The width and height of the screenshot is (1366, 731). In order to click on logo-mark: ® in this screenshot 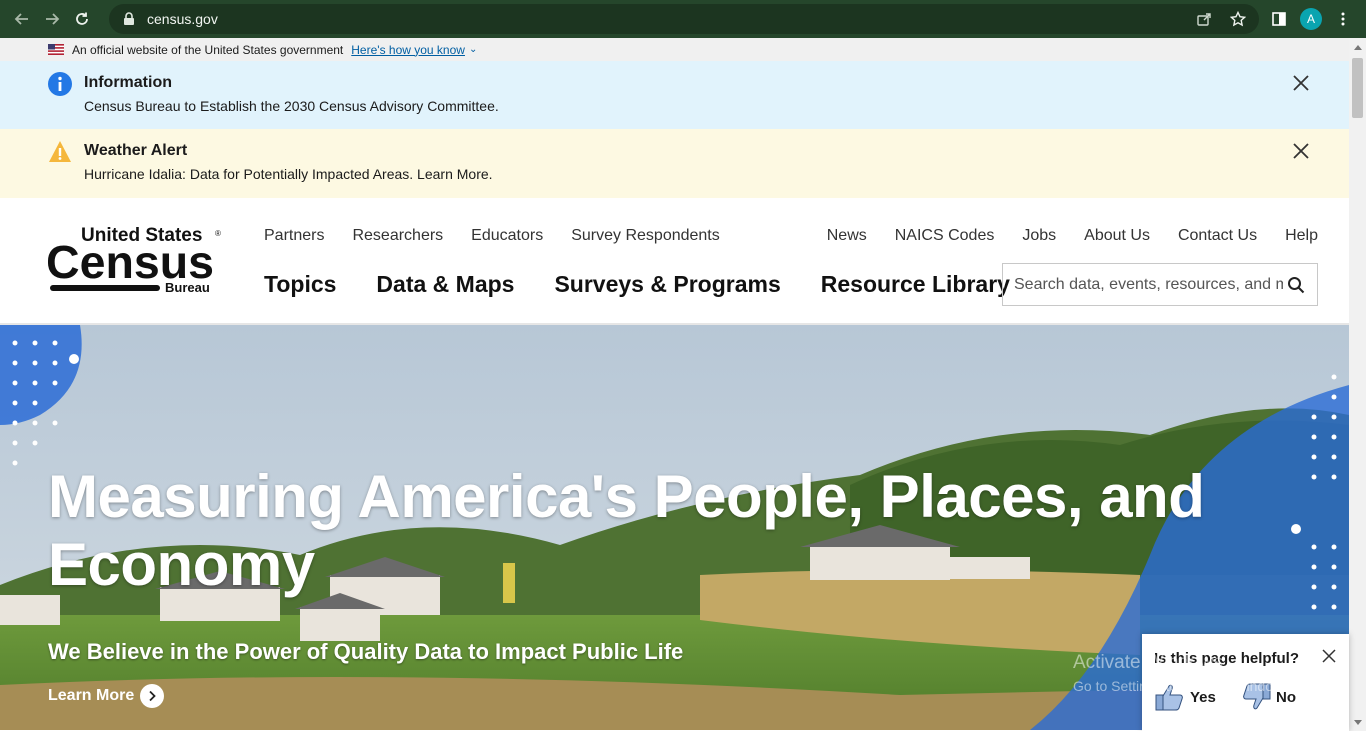, I will do `click(218, 233)`.